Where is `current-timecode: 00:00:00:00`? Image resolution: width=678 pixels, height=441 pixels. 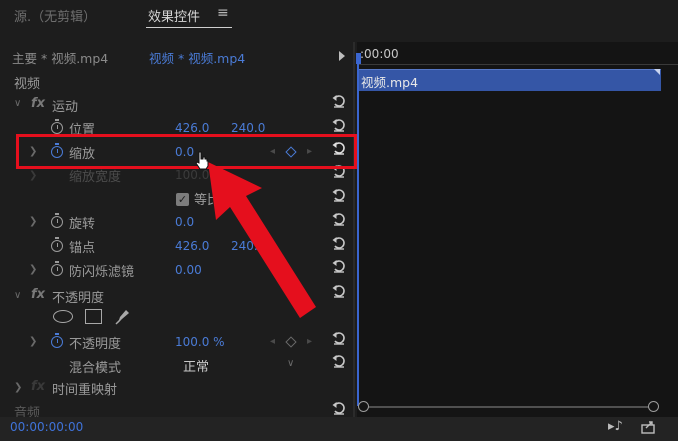
current-timecode: 00:00:00:00 is located at coordinates (46, 427).